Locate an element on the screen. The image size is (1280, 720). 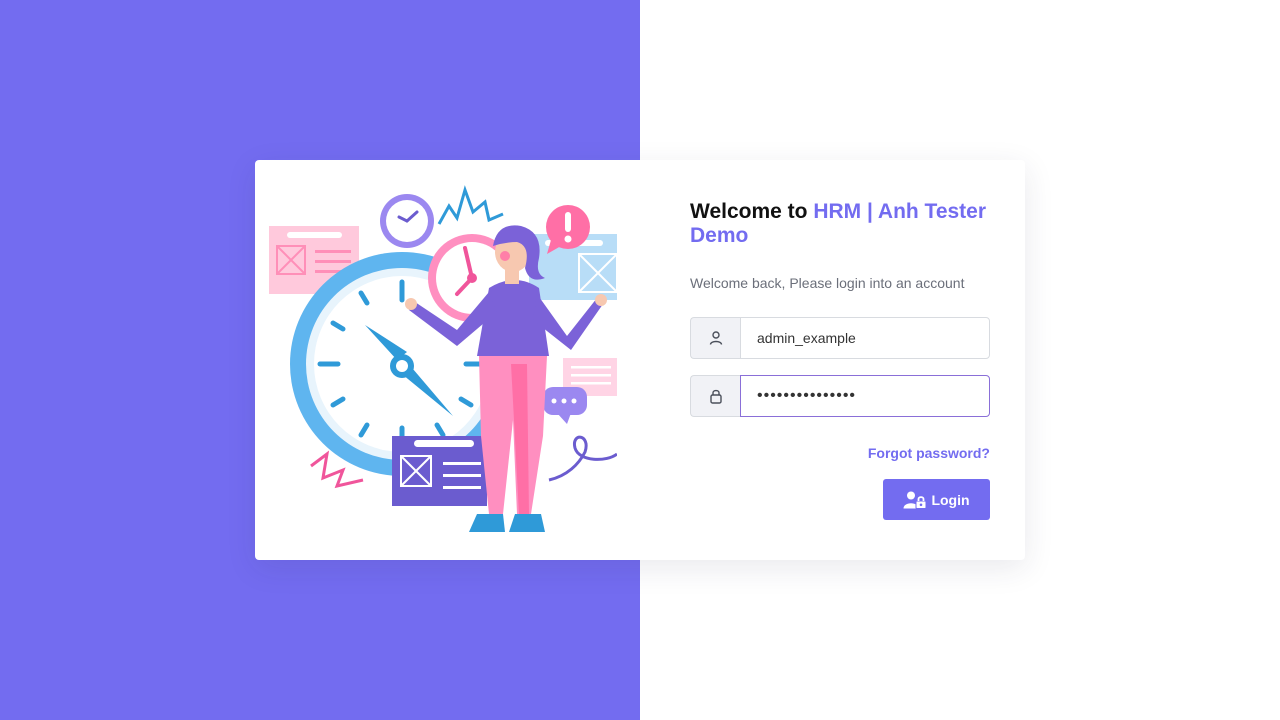
login-button: Login is located at coordinates (936, 499).